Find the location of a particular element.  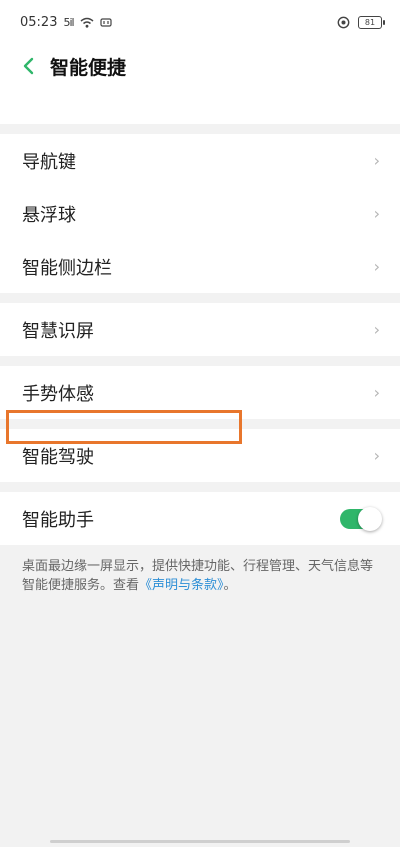

row-label: 导航键 is located at coordinates (49, 162).